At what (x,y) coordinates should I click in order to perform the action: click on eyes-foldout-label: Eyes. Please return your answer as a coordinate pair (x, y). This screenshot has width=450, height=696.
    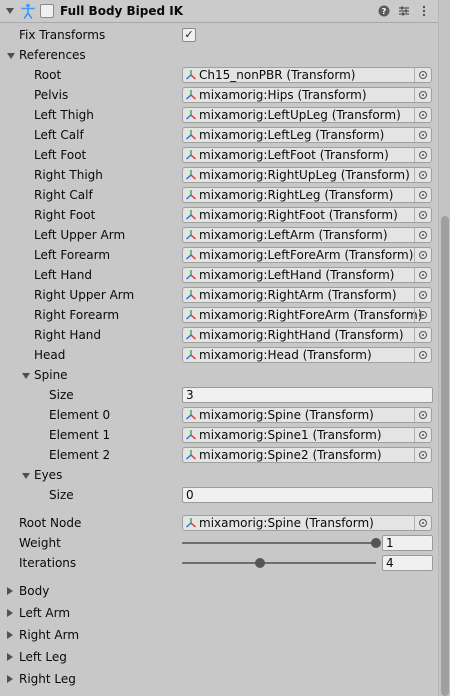
    Looking at the image, I should click on (48, 475).